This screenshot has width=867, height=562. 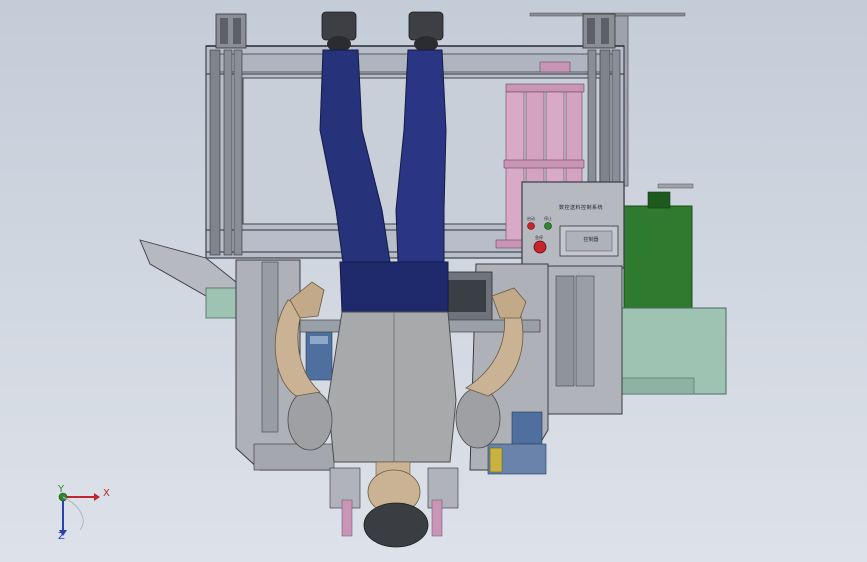 I want to click on mint-base, so click(x=673, y=351).